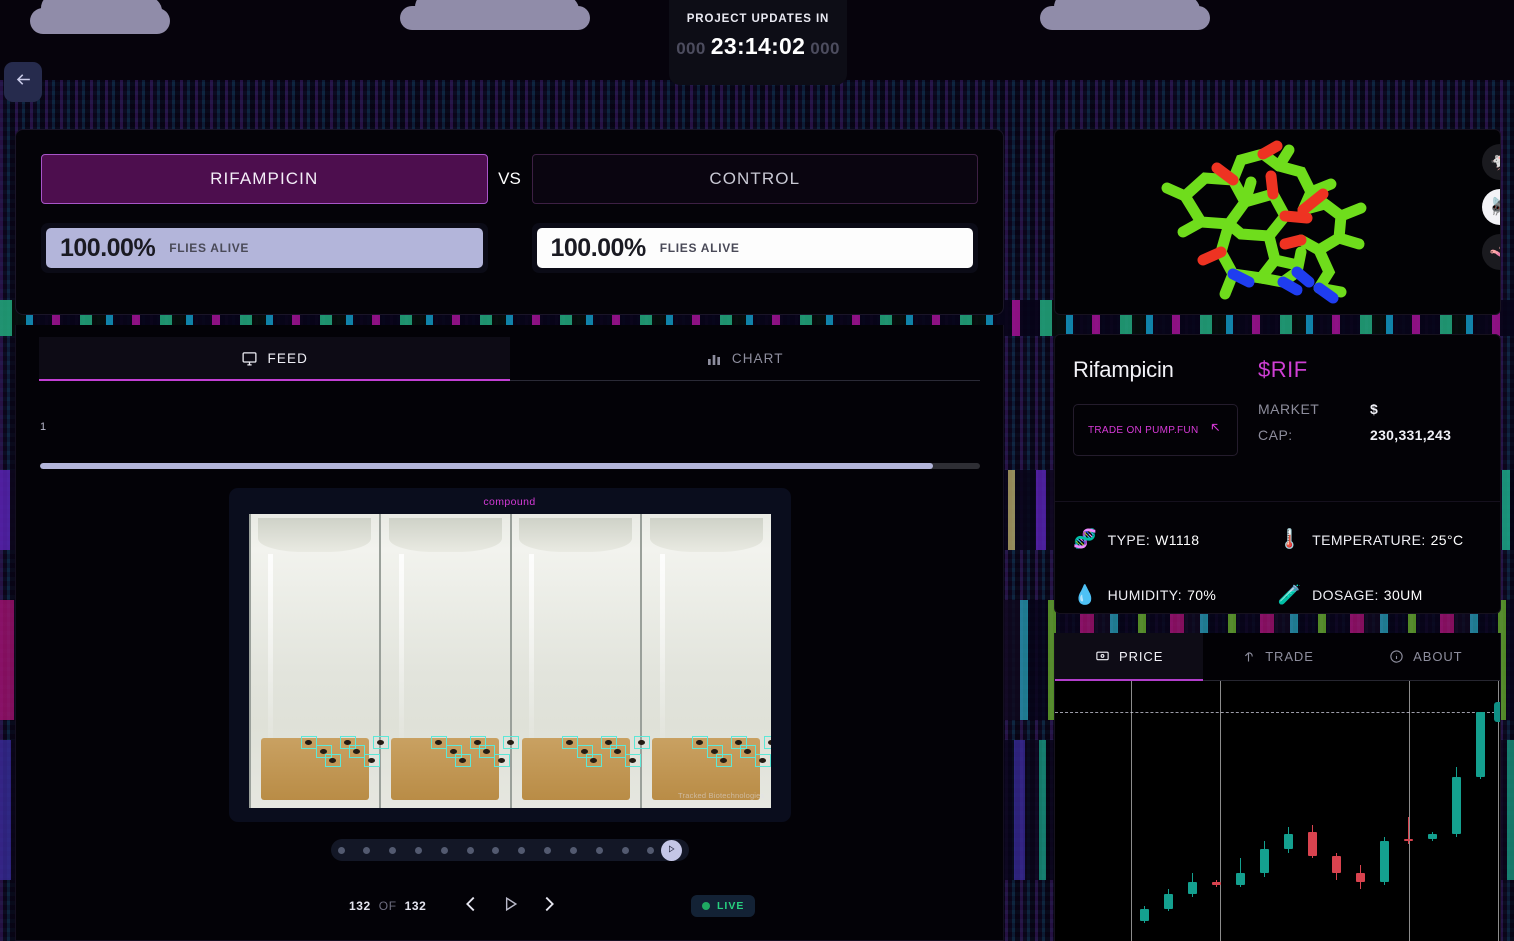  I want to click on organism-fly-button: 🪰, so click(1491, 207).